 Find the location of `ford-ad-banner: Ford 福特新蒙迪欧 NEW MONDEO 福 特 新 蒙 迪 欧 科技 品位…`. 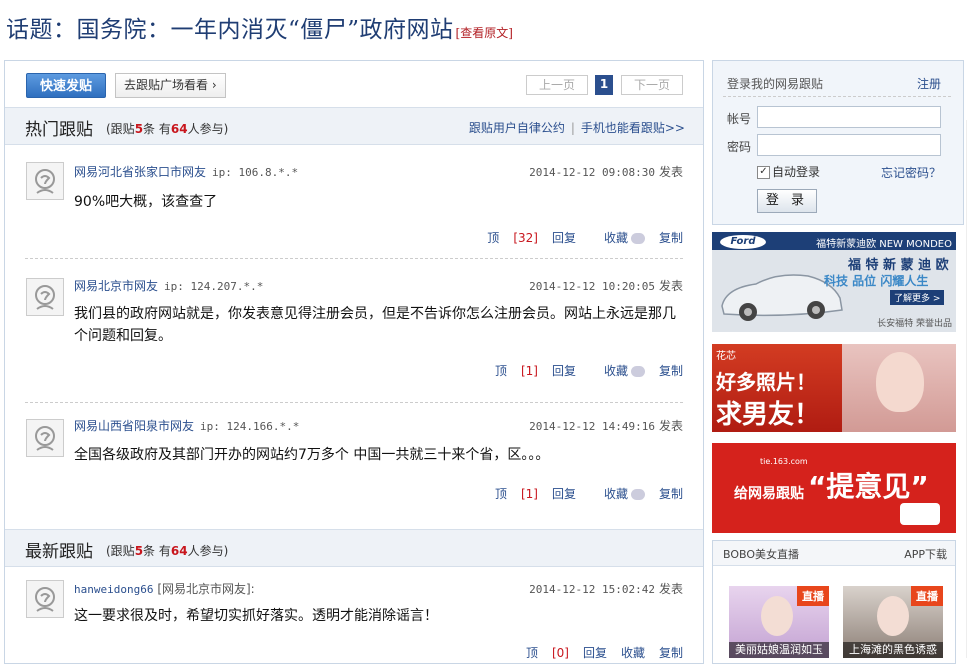

ford-ad-banner: Ford 福特新蒙迪欧 NEW MONDEO 福 特 新 蒙 迪 欧 科技 品位… is located at coordinates (834, 282).